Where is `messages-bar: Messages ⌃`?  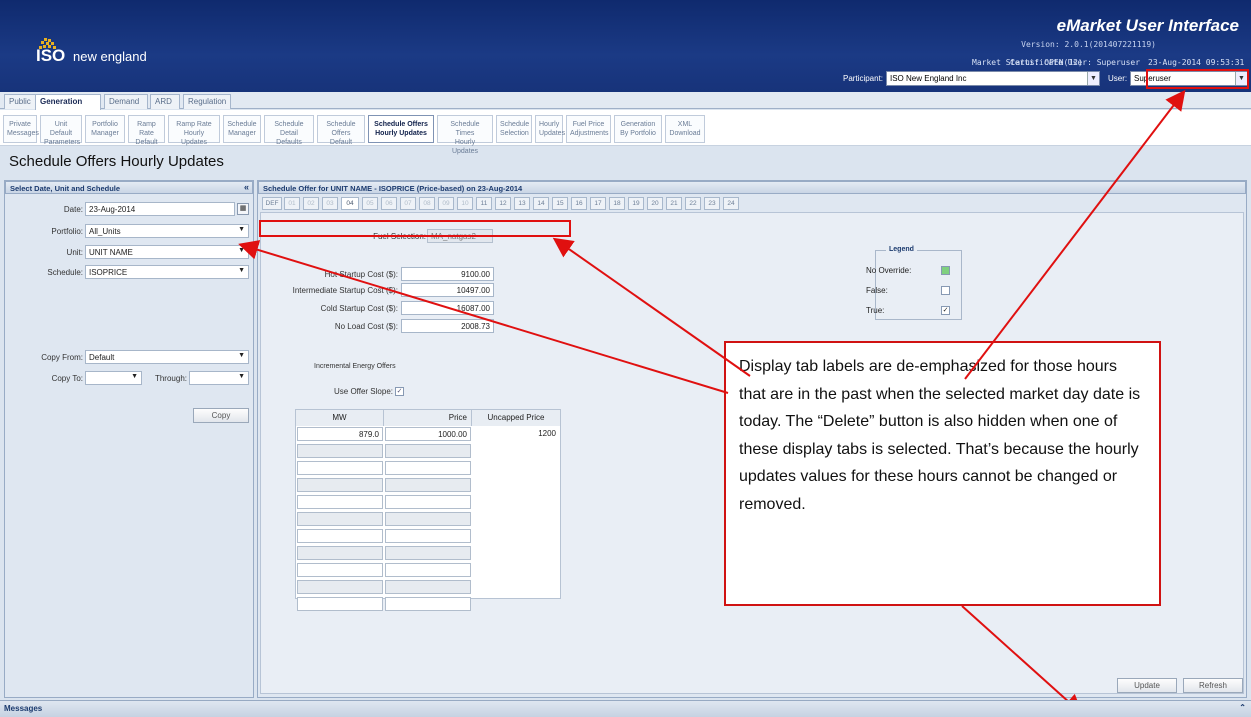
messages-bar: Messages ⌃ is located at coordinates (625, 708).